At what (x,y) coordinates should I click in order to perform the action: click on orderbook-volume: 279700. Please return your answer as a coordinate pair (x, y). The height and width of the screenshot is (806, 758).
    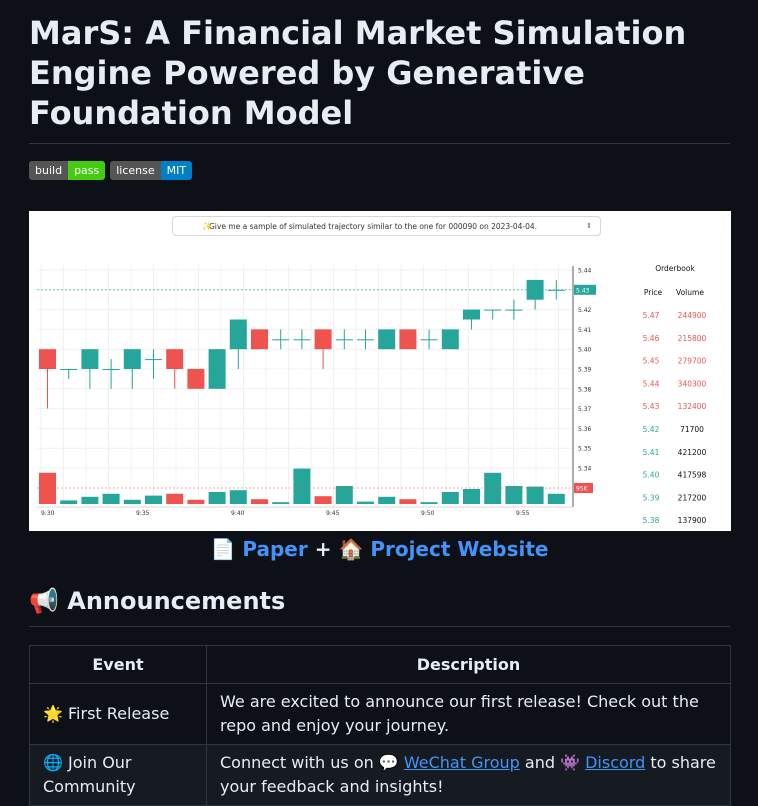
    Looking at the image, I should click on (692, 361).